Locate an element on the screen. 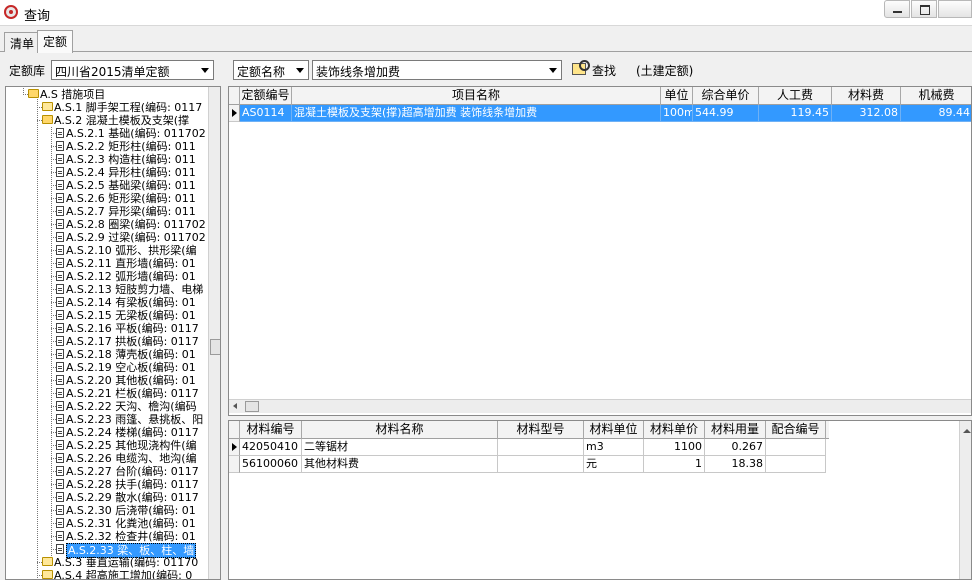 The image size is (972, 580). tree-scroll-thumb is located at coordinates (215, 347).